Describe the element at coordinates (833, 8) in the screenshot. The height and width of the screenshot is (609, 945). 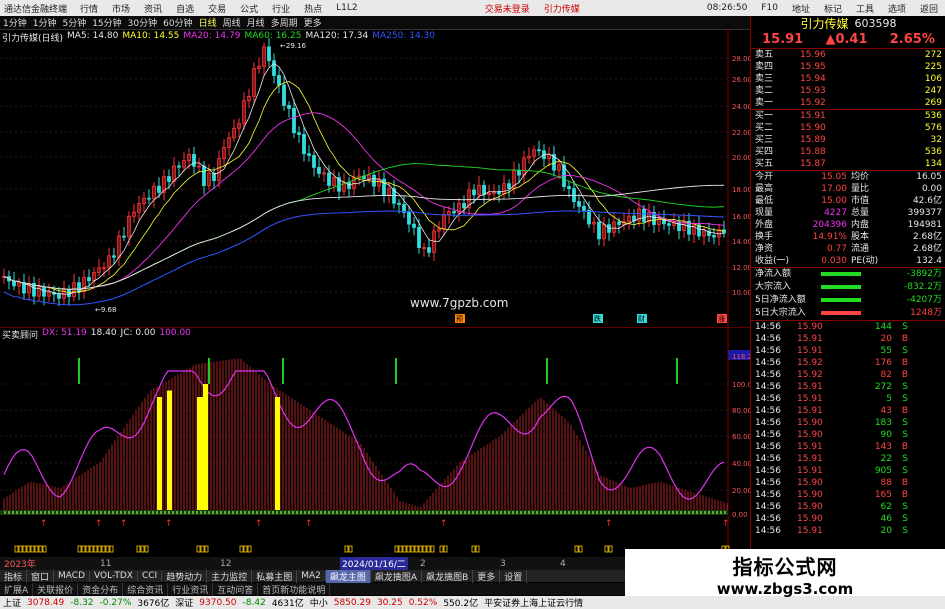
I see `menu-mark: 标记` at that location.